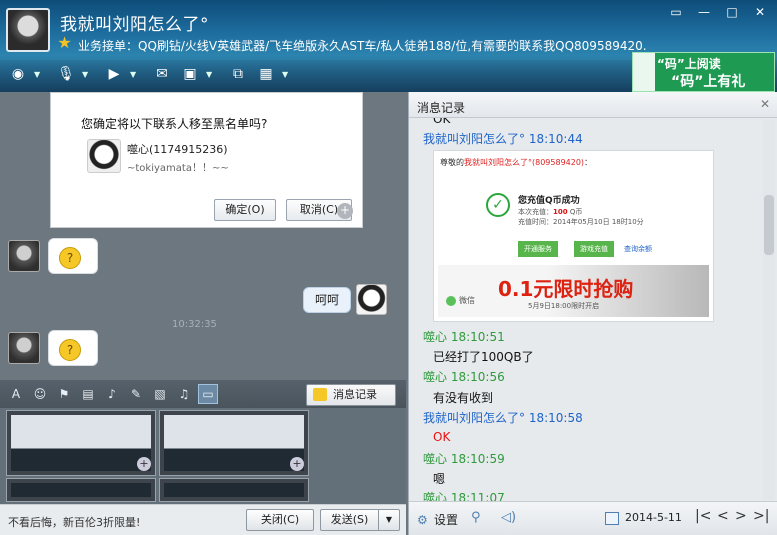 This screenshot has width=777, height=535. What do you see at coordinates (644, 72) in the screenshot?
I see `ad-corner-graphic` at bounding box center [644, 72].